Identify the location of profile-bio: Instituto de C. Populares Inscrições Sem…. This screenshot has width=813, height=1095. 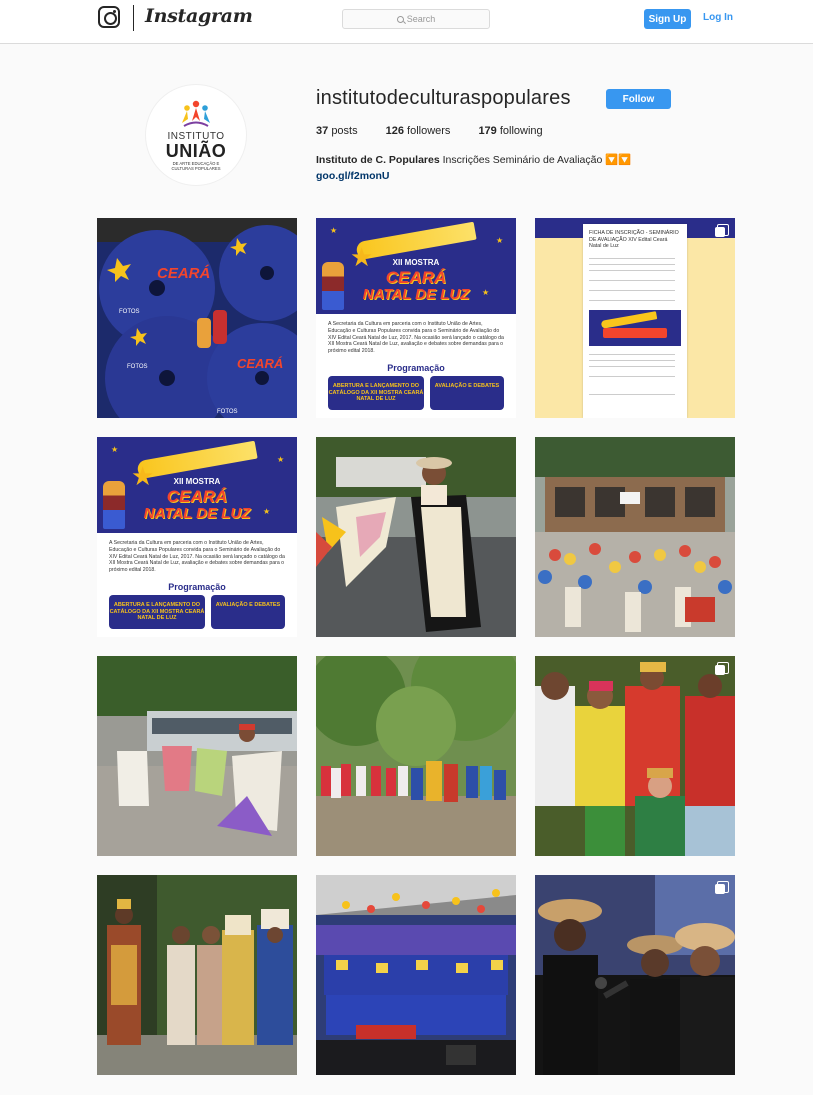
(473, 159).